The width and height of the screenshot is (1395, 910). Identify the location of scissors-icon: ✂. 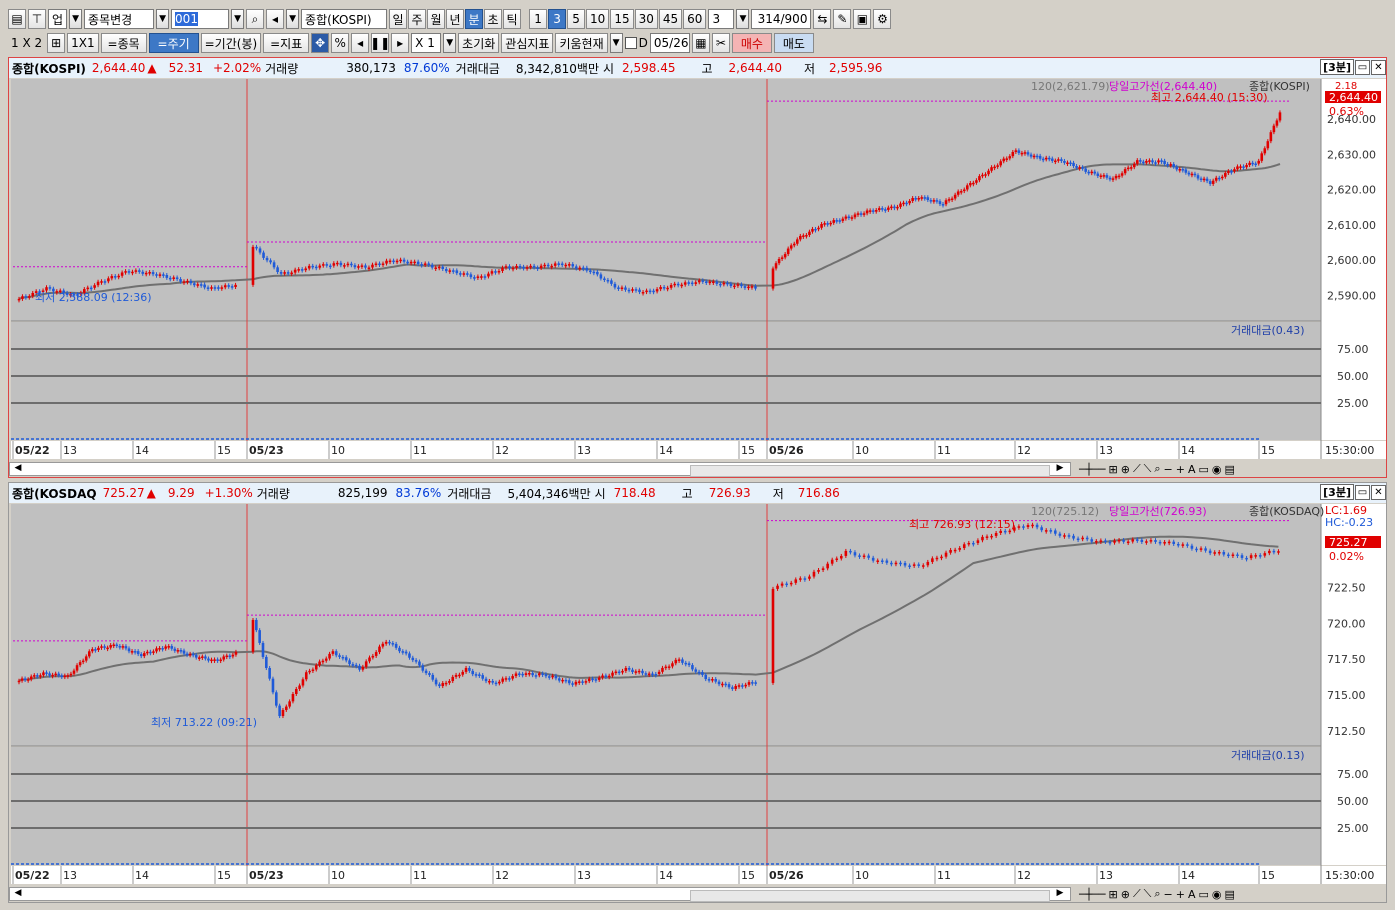
(720, 43).